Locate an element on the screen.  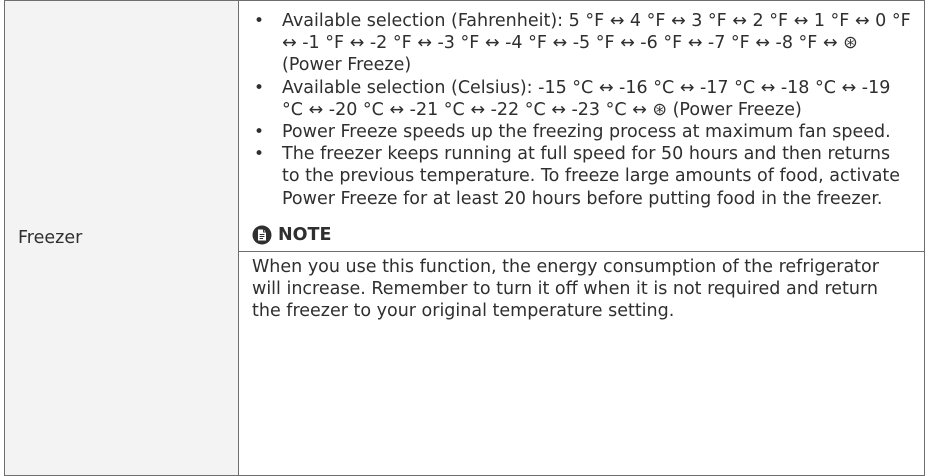
row-label: Freezer is located at coordinates (50, 238).